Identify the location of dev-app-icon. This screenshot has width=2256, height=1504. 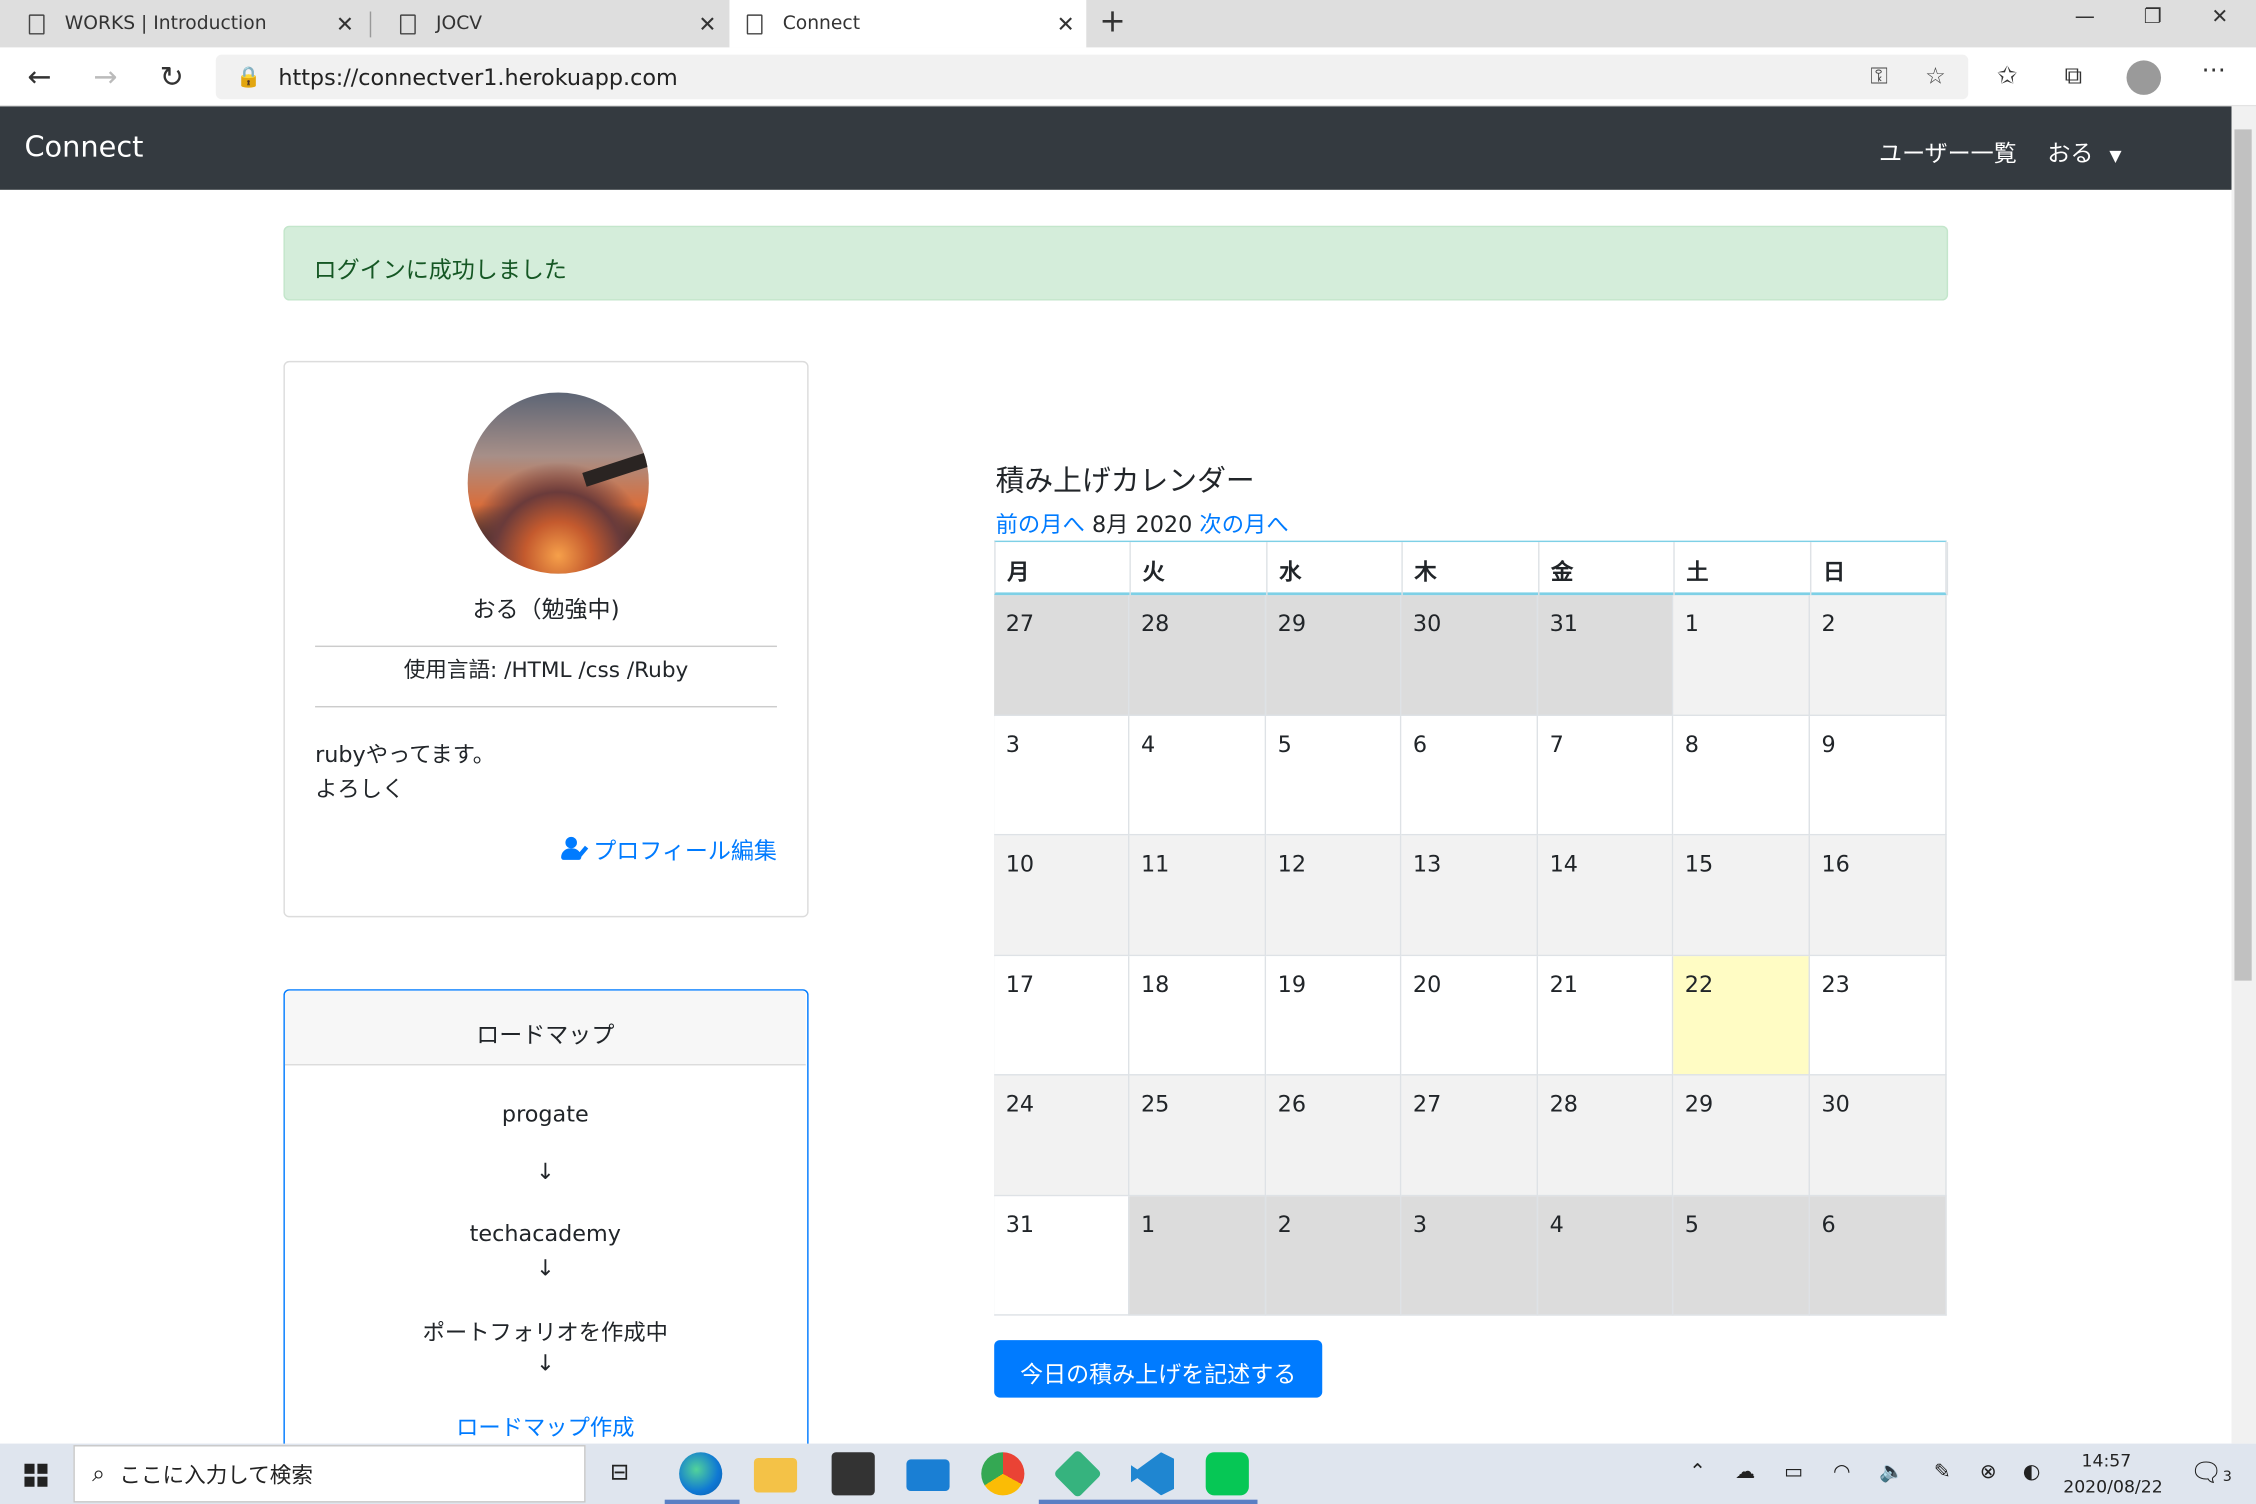
(1078, 1474).